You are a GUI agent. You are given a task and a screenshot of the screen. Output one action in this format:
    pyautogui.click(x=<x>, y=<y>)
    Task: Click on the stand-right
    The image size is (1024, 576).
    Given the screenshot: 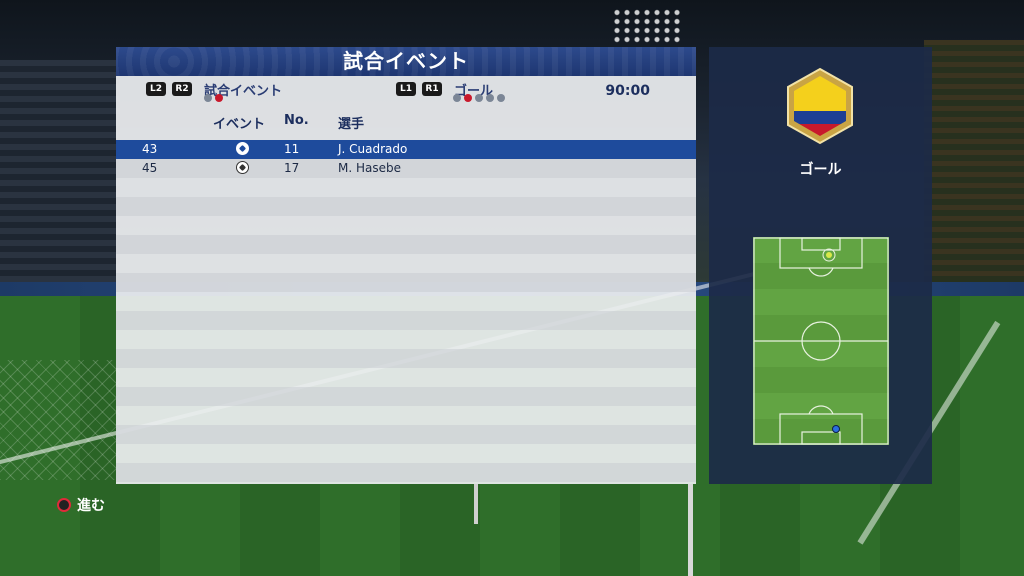 What is the action you would take?
    pyautogui.click(x=974, y=170)
    